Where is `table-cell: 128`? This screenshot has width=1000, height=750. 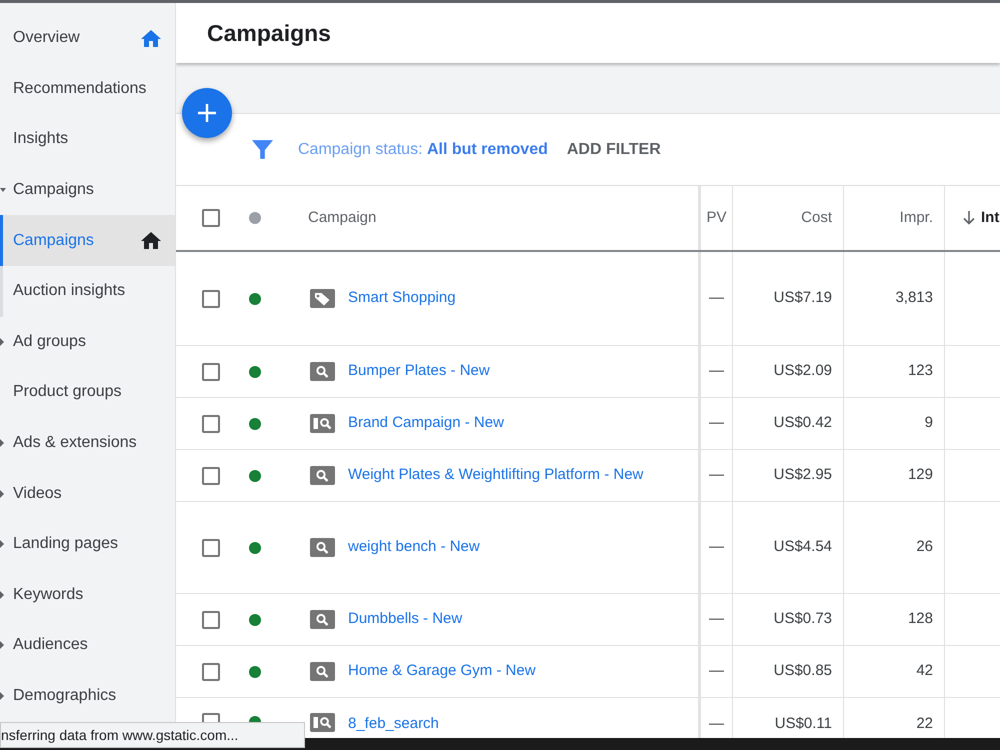 table-cell: 128 is located at coordinates (893, 619).